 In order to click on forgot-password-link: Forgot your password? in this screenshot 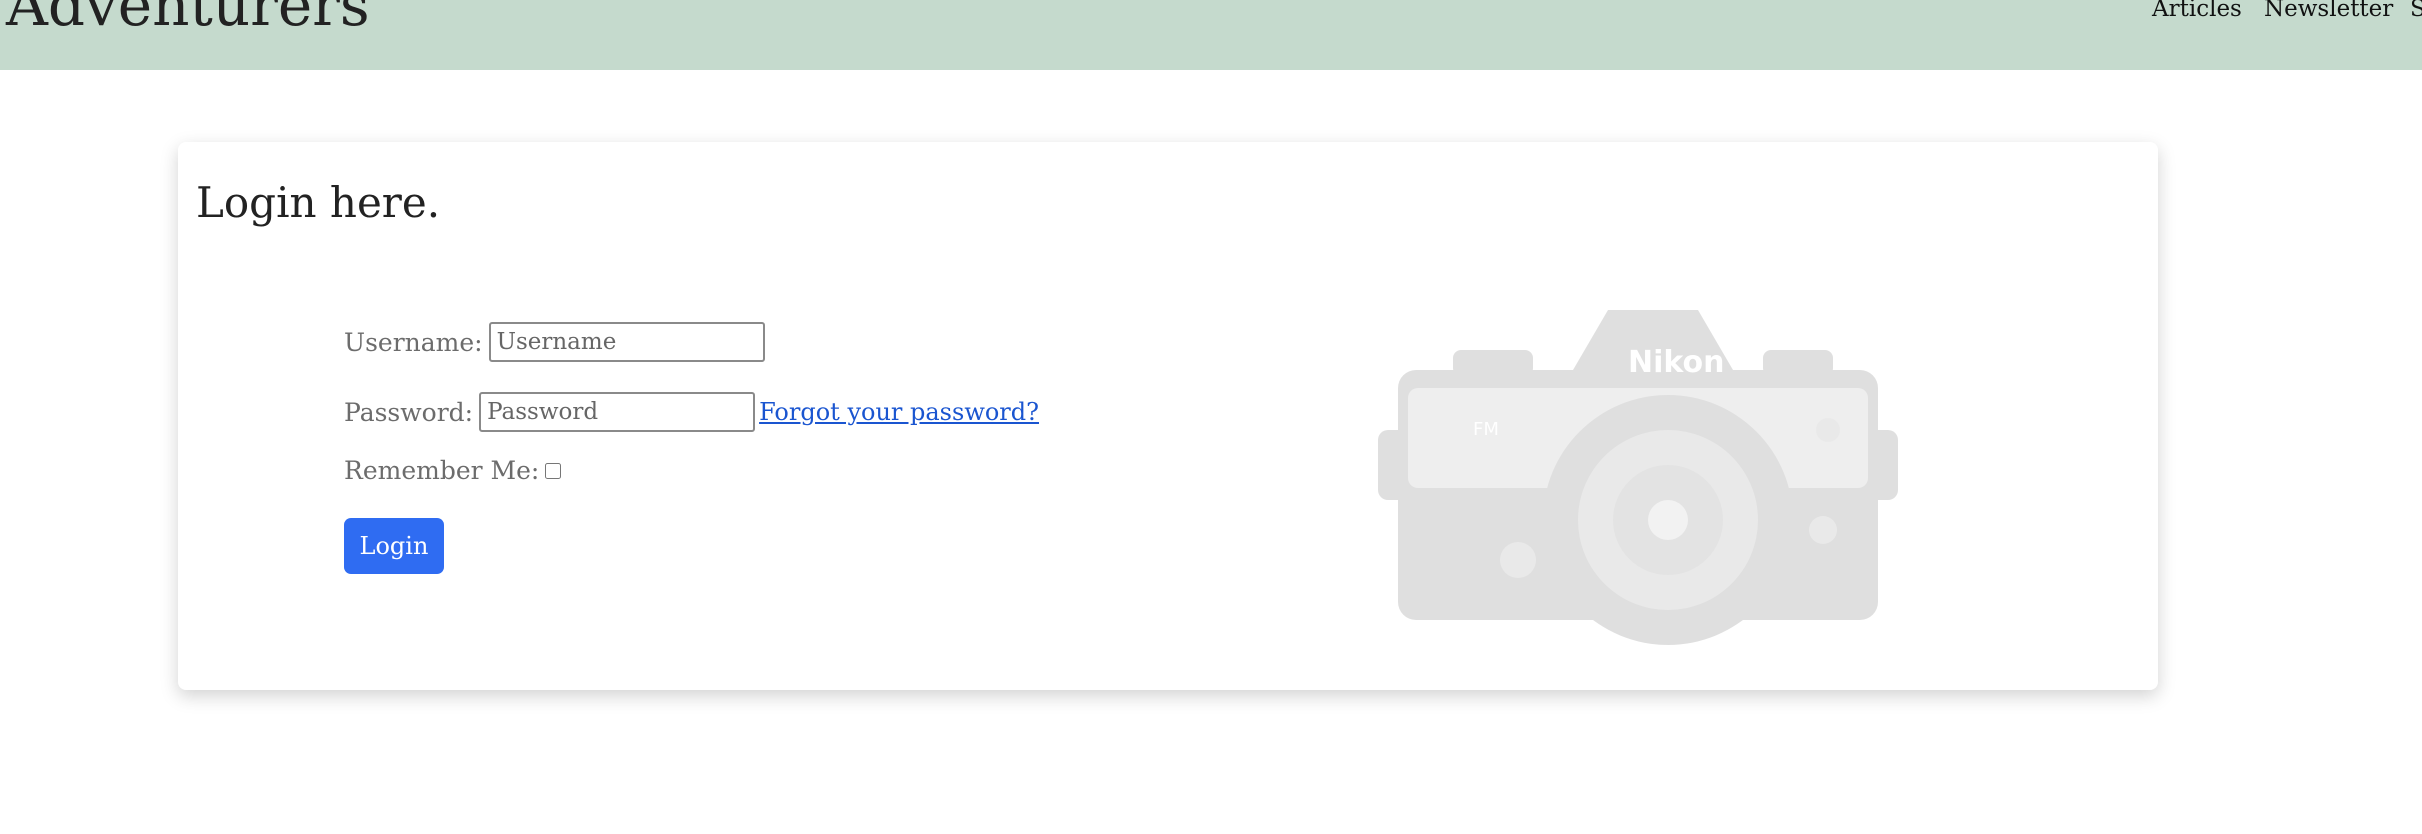, I will do `click(899, 412)`.